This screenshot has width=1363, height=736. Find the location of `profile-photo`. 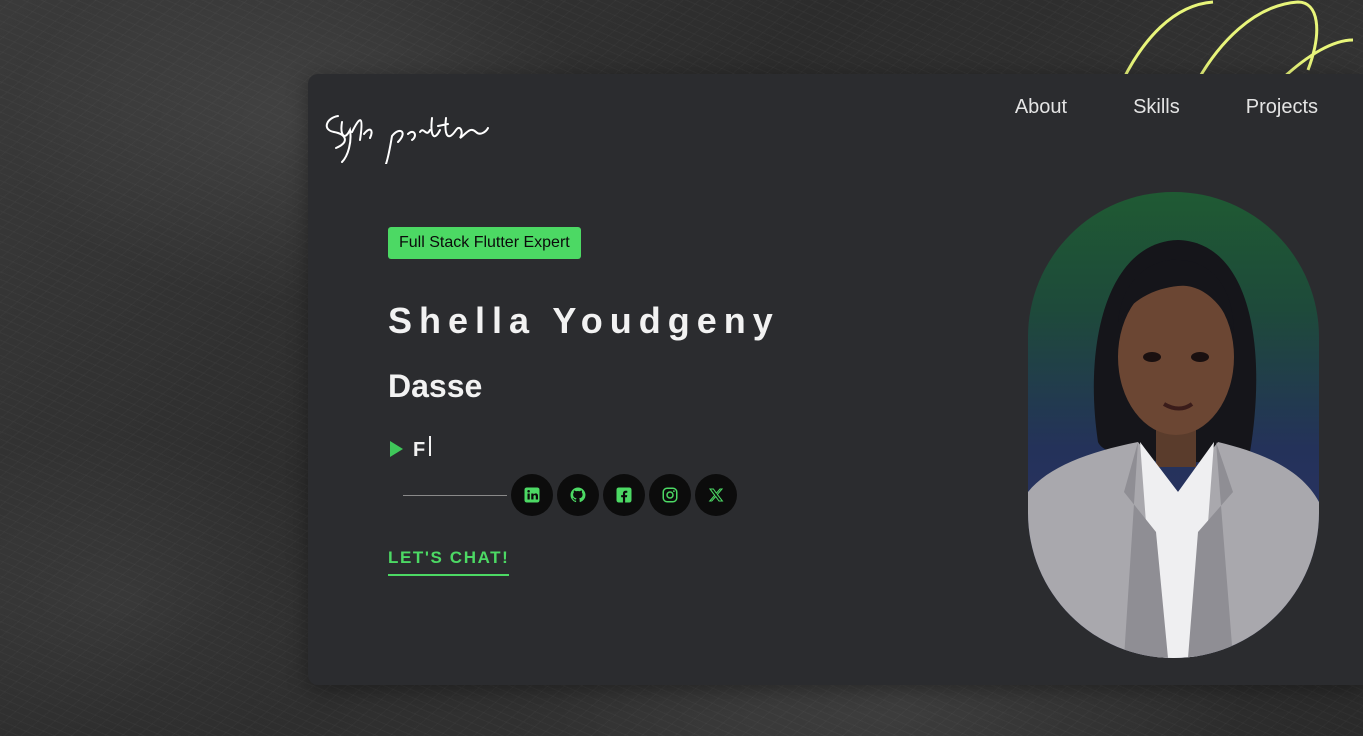

profile-photo is located at coordinates (1173, 425).